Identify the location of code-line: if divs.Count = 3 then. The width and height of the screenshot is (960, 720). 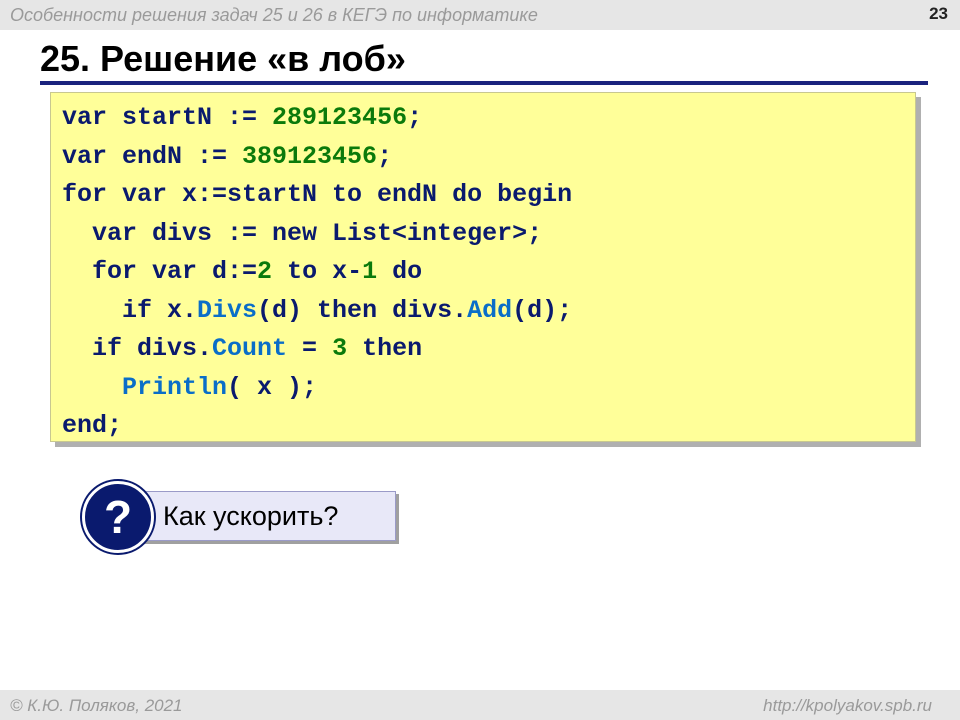
(488, 349).